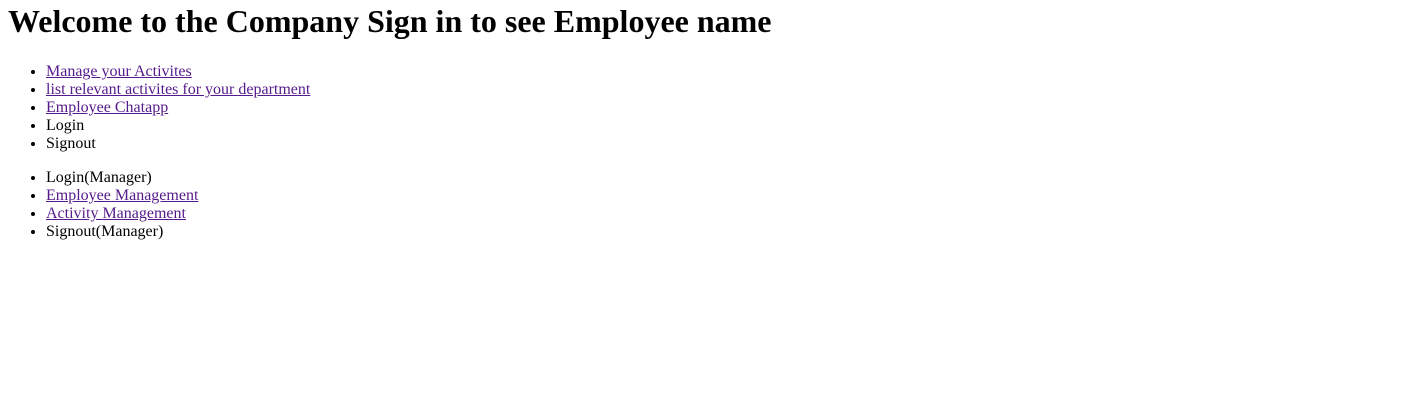 The width and height of the screenshot is (1417, 420). I want to click on list-item: Signout(Manager), so click(727, 232).